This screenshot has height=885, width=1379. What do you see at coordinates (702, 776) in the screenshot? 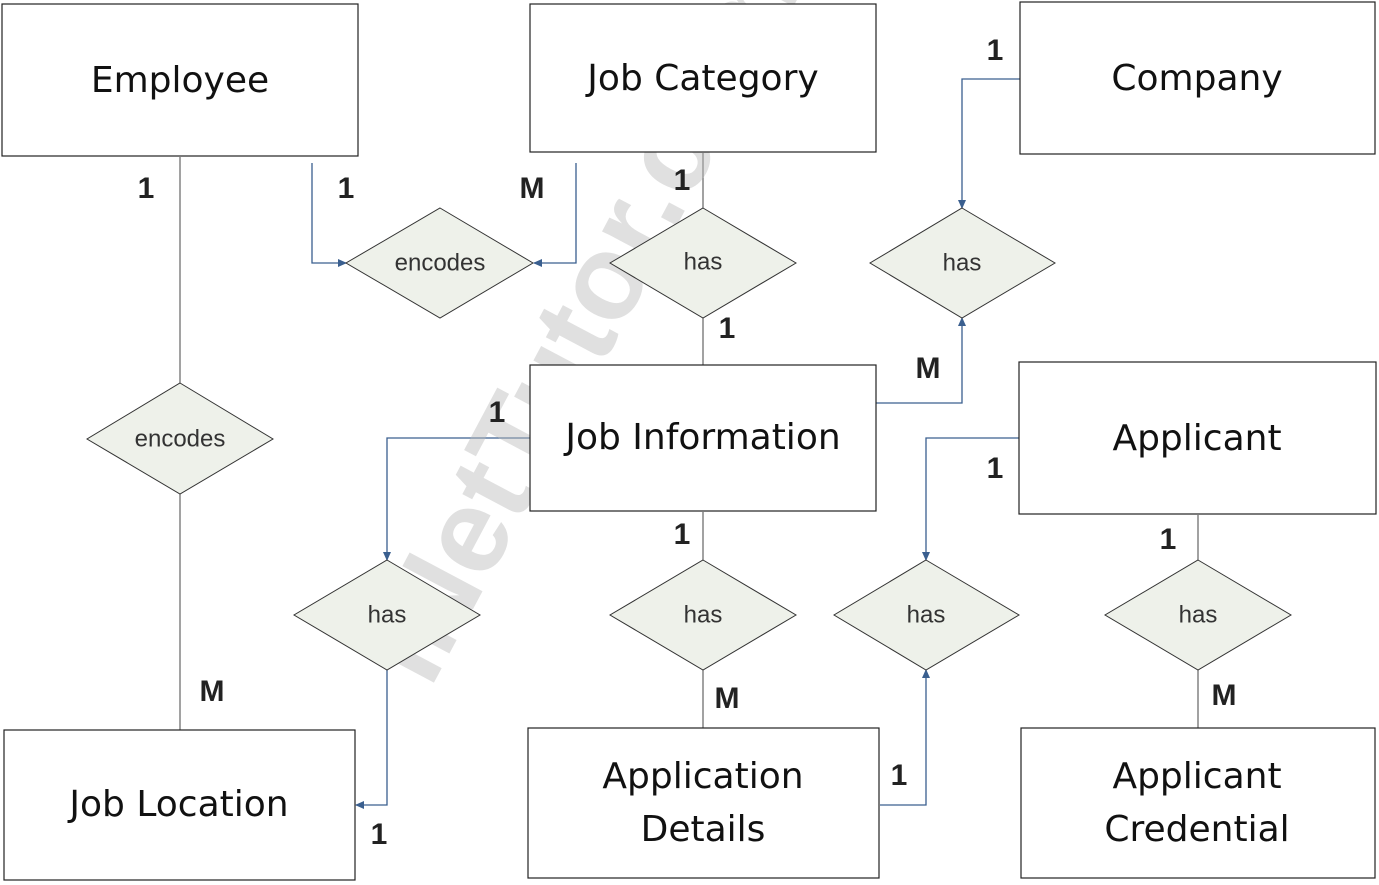
I see `entity-label-line1: Application` at bounding box center [702, 776].